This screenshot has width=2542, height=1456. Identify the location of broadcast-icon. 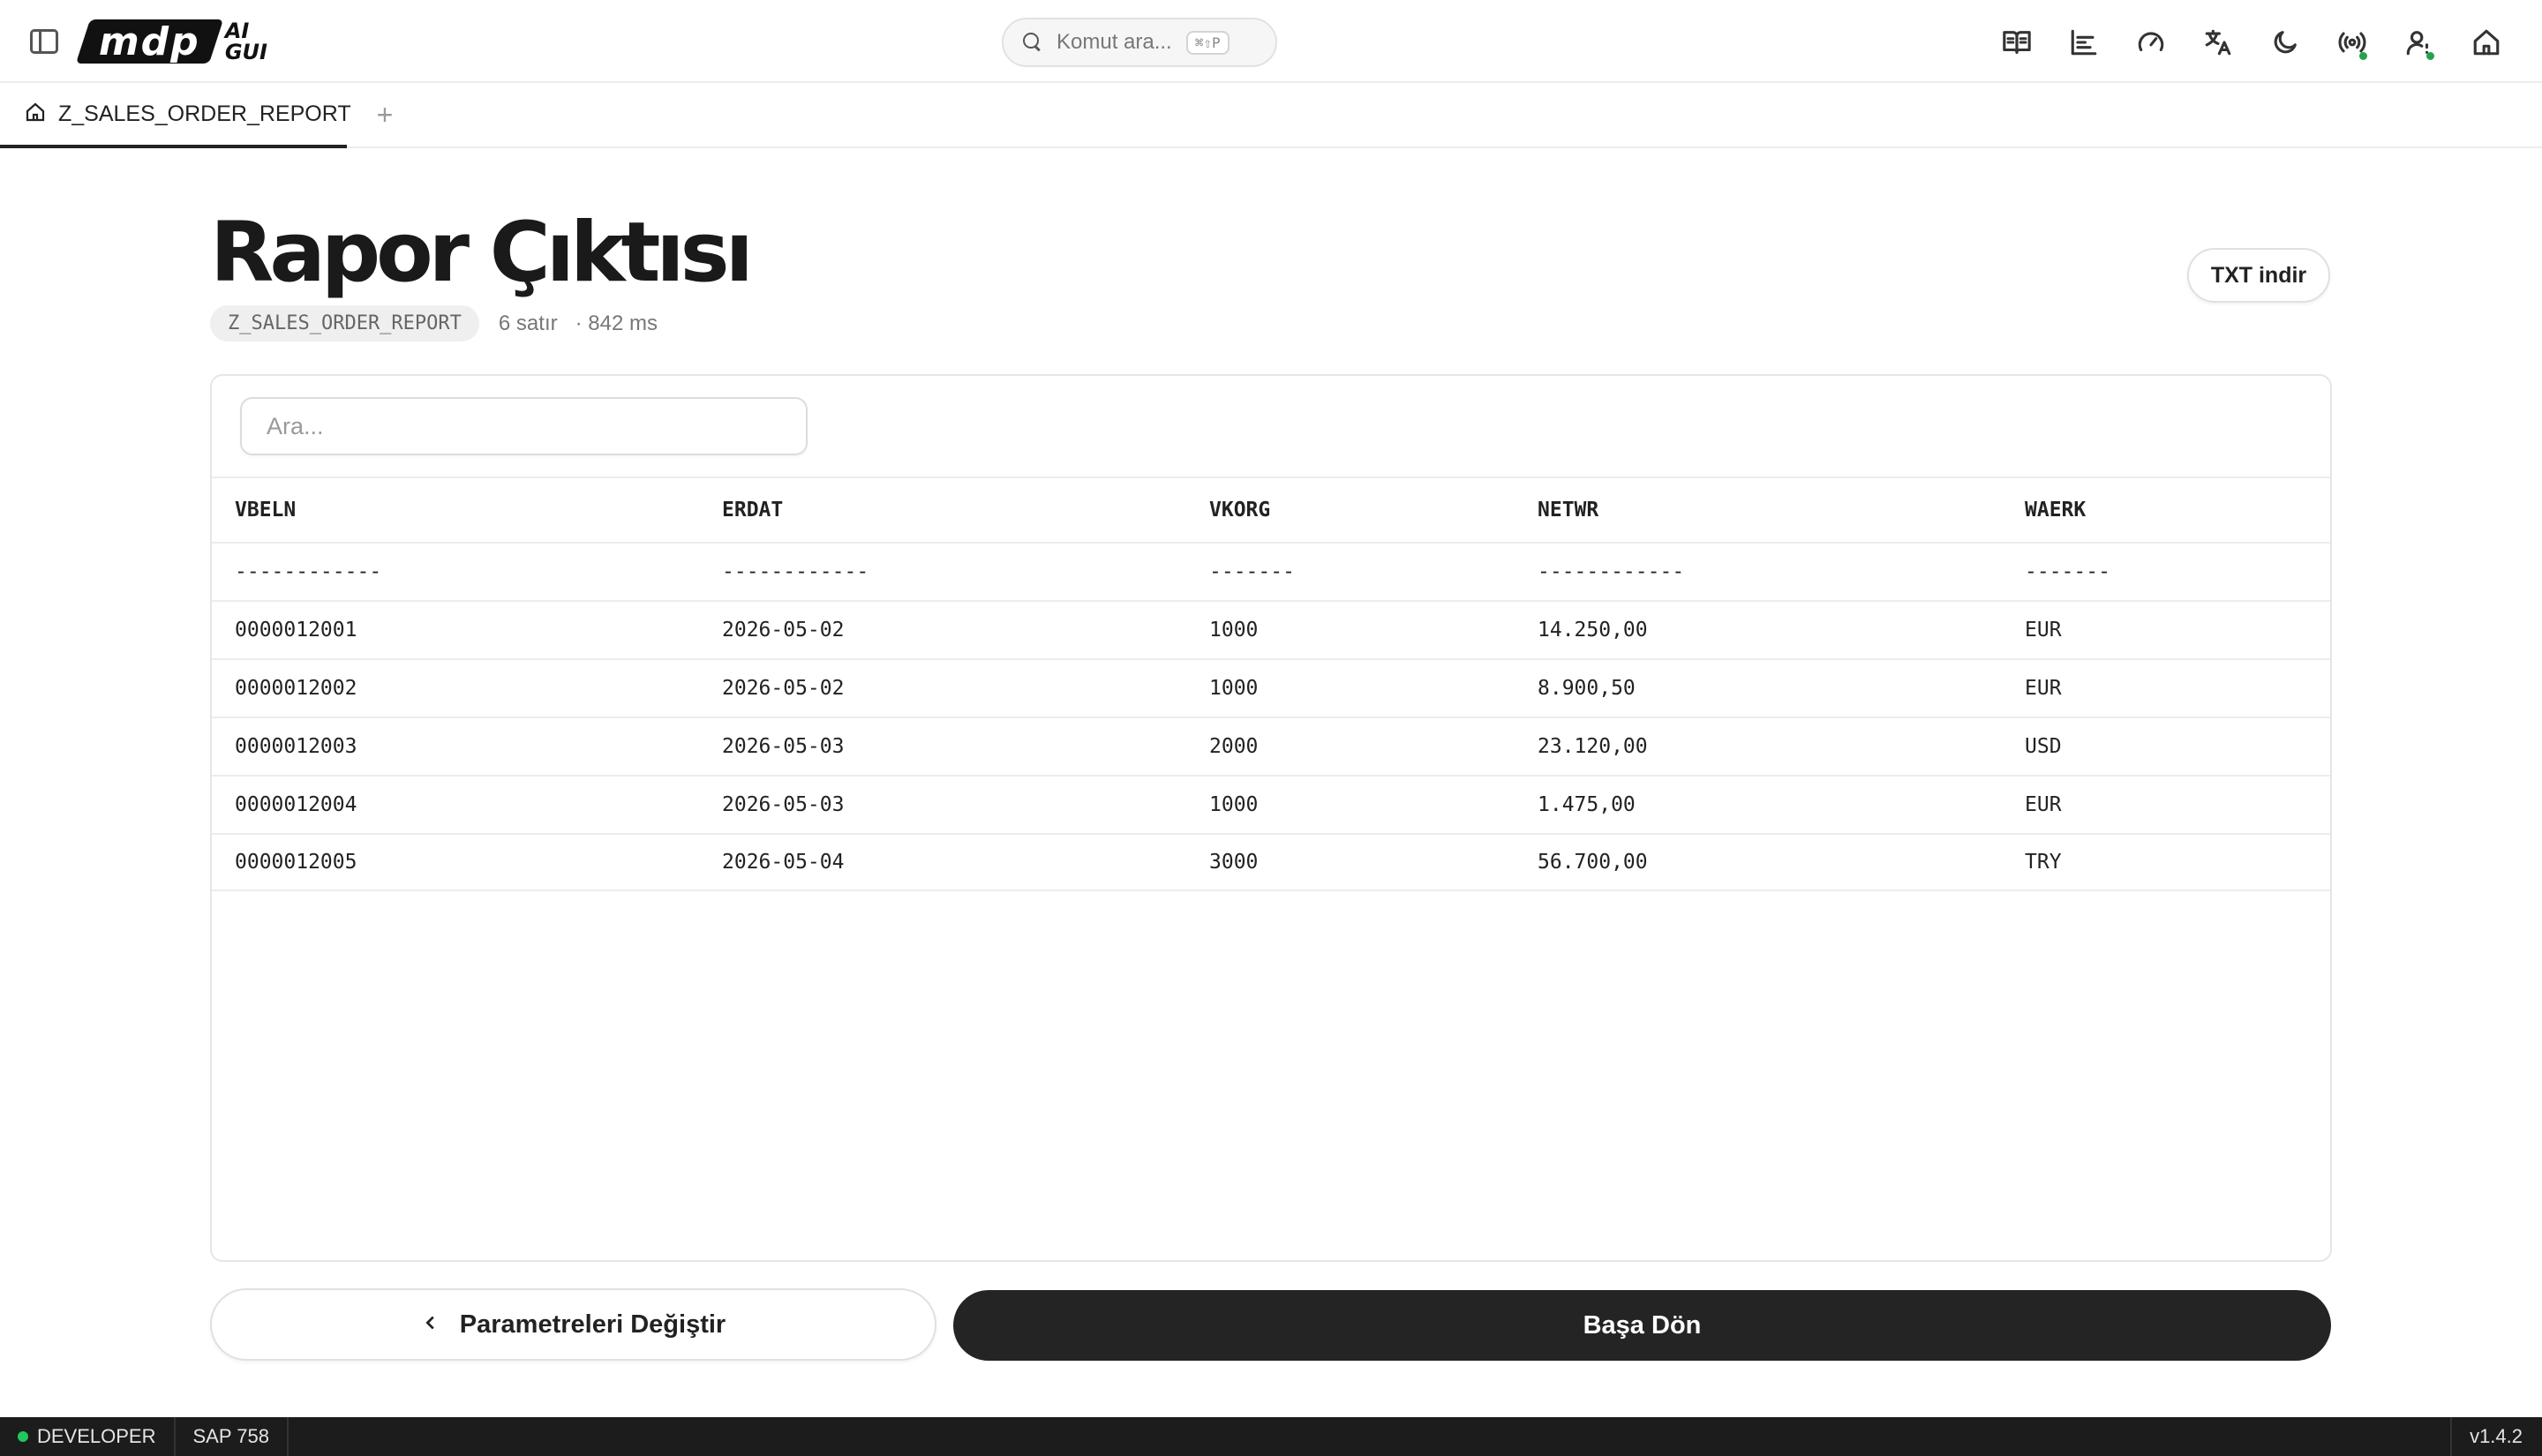
(2352, 42).